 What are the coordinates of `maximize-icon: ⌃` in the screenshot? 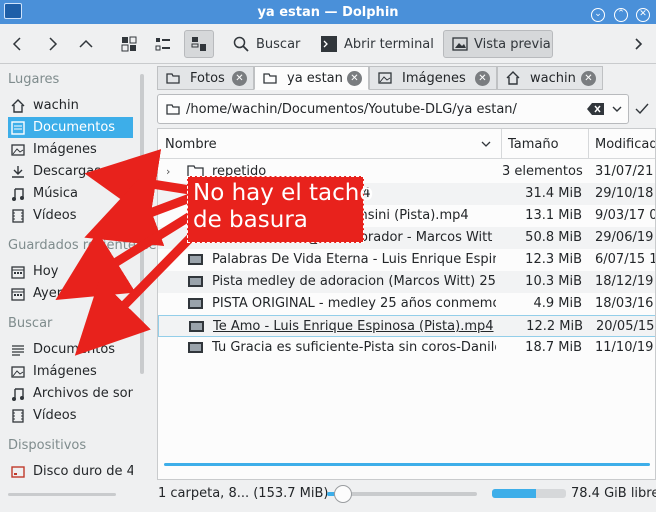 It's located at (621, 15).